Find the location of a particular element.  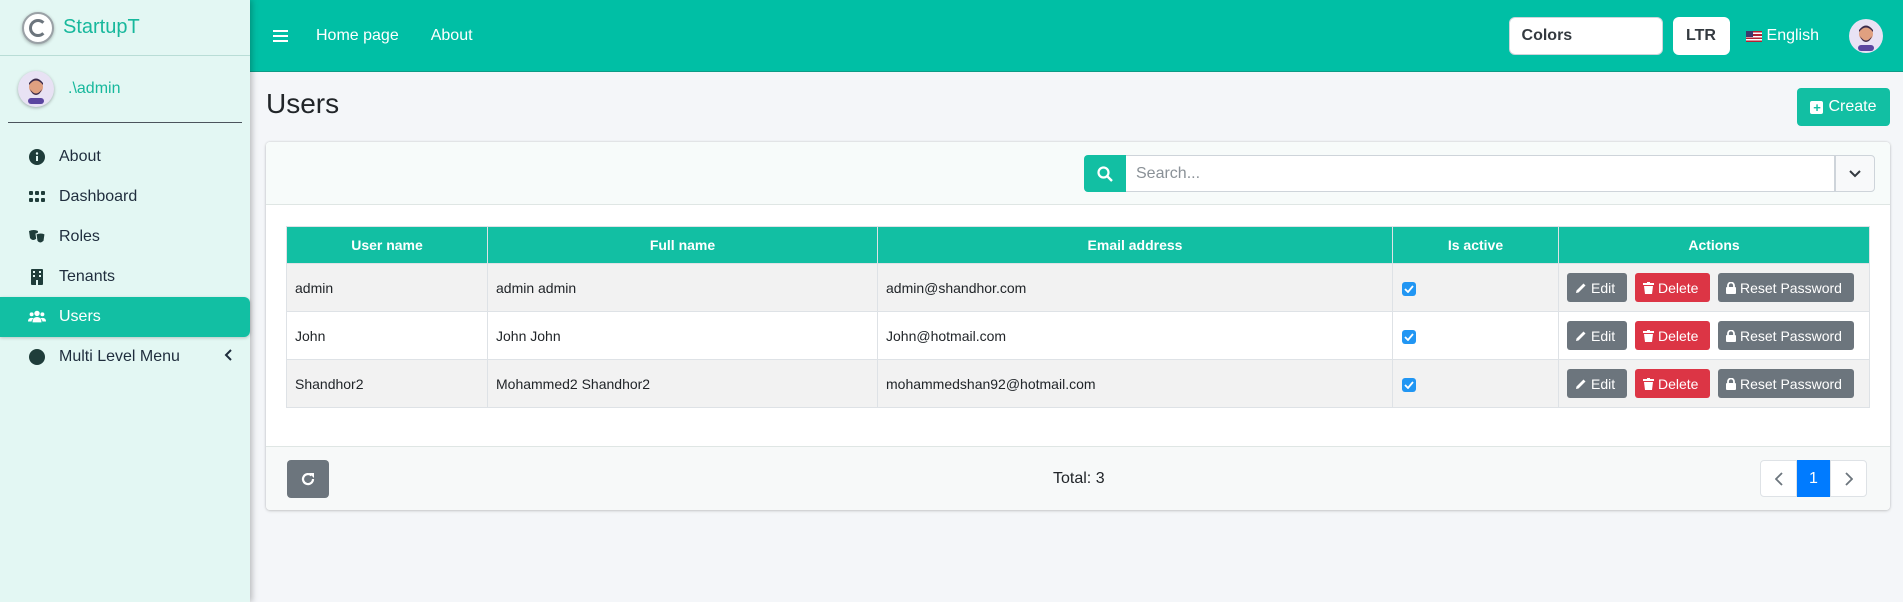

chevron-right-icon is located at coordinates (1848, 478).